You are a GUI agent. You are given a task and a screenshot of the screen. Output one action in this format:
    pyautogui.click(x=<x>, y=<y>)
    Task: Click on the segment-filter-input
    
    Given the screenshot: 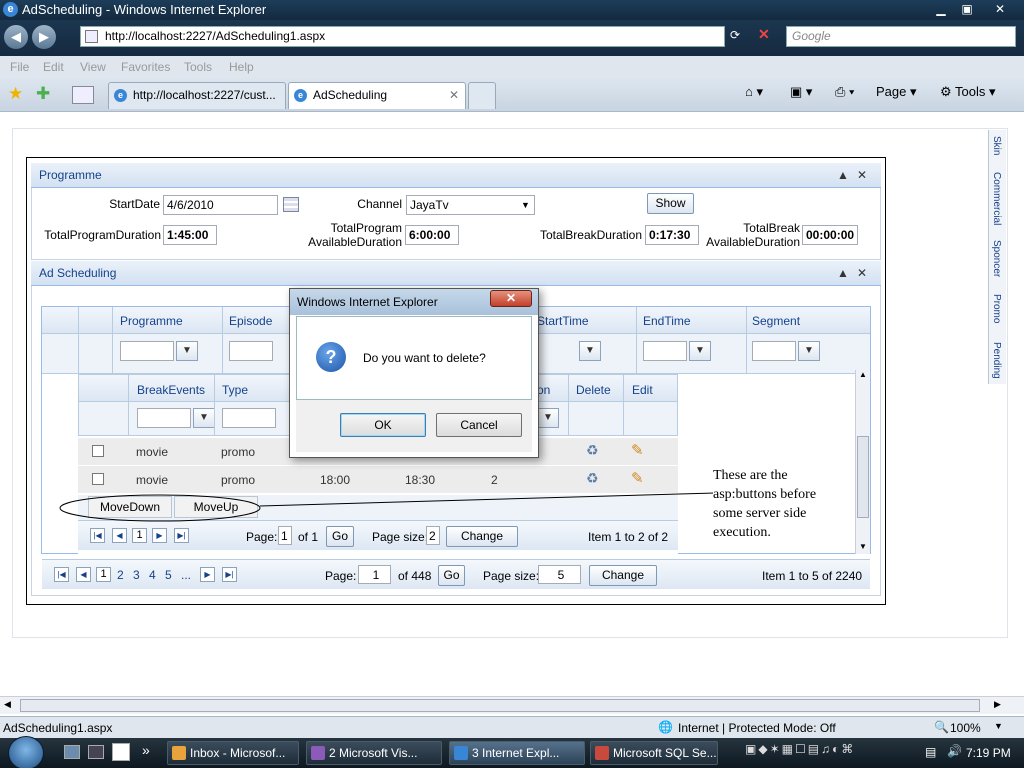 What is the action you would take?
    pyautogui.click(x=774, y=351)
    